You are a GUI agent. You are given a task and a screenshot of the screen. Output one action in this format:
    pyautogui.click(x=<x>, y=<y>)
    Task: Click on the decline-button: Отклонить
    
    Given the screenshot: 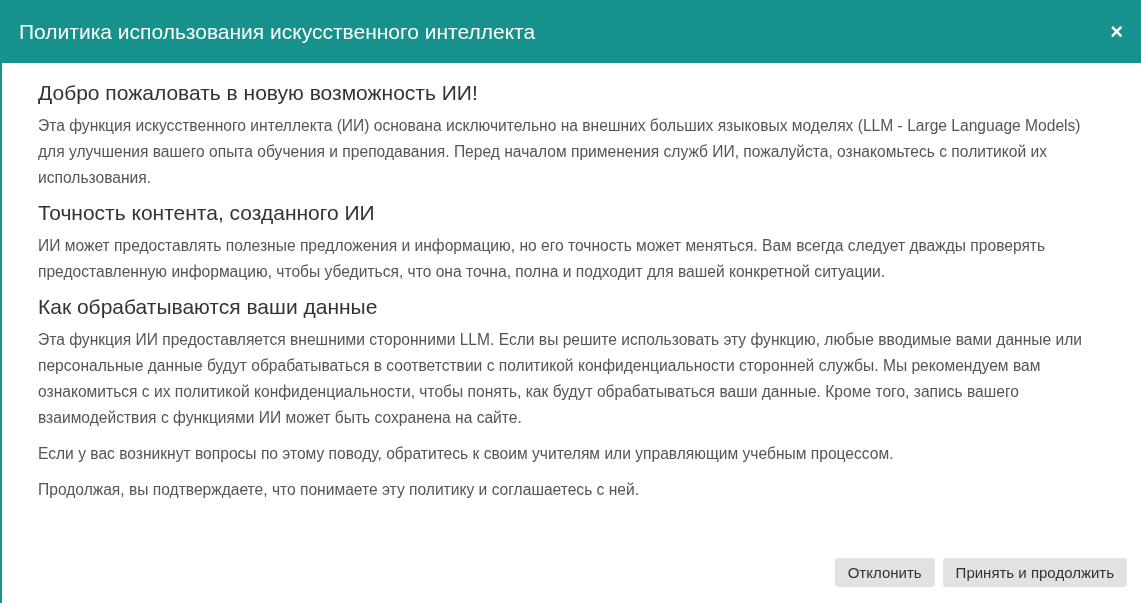 What is the action you would take?
    pyautogui.click(x=884, y=572)
    